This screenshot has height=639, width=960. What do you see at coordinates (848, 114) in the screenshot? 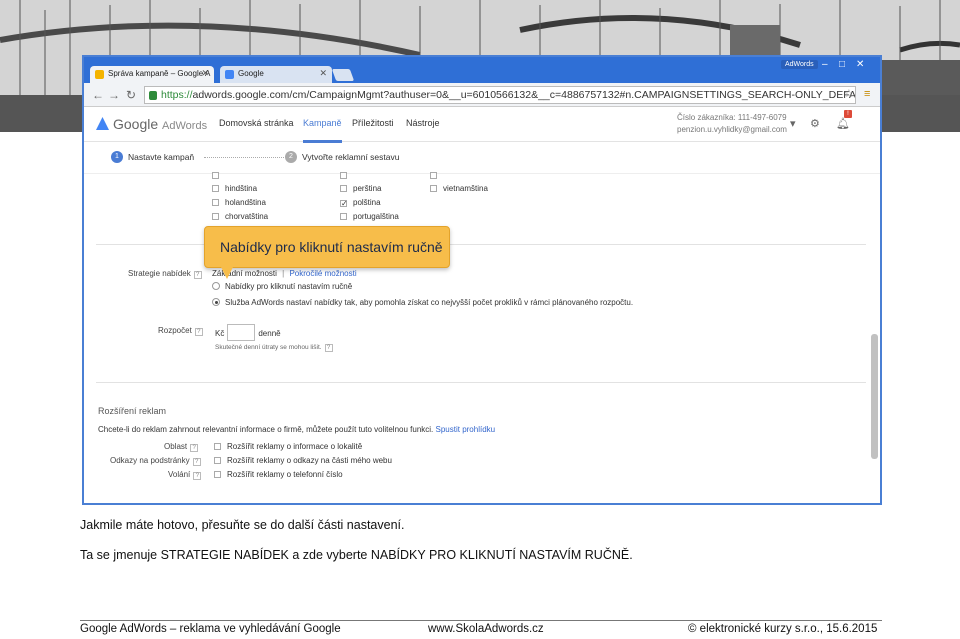
I see `notification-badge: !` at bounding box center [848, 114].